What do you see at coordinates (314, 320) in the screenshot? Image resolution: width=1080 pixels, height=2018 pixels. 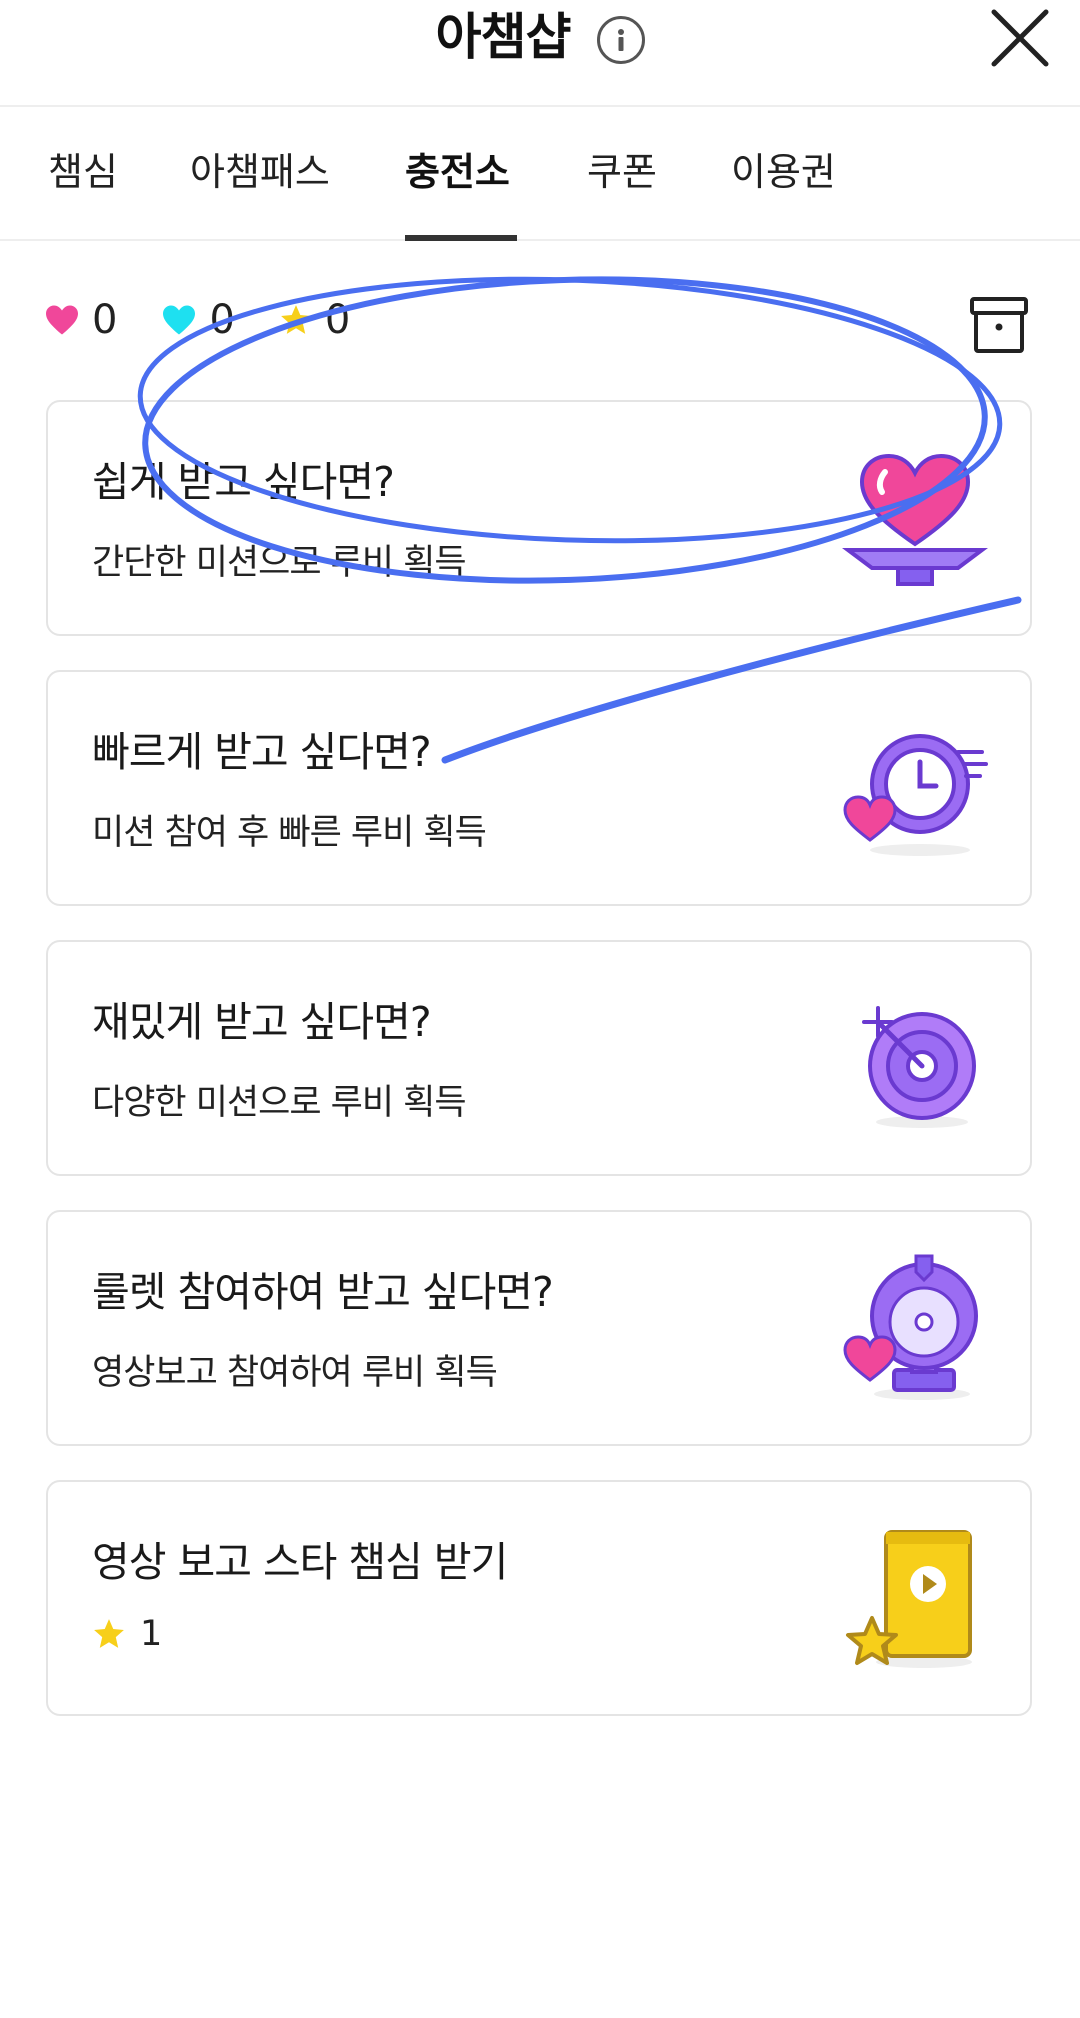 I see `star-balance: 0` at bounding box center [314, 320].